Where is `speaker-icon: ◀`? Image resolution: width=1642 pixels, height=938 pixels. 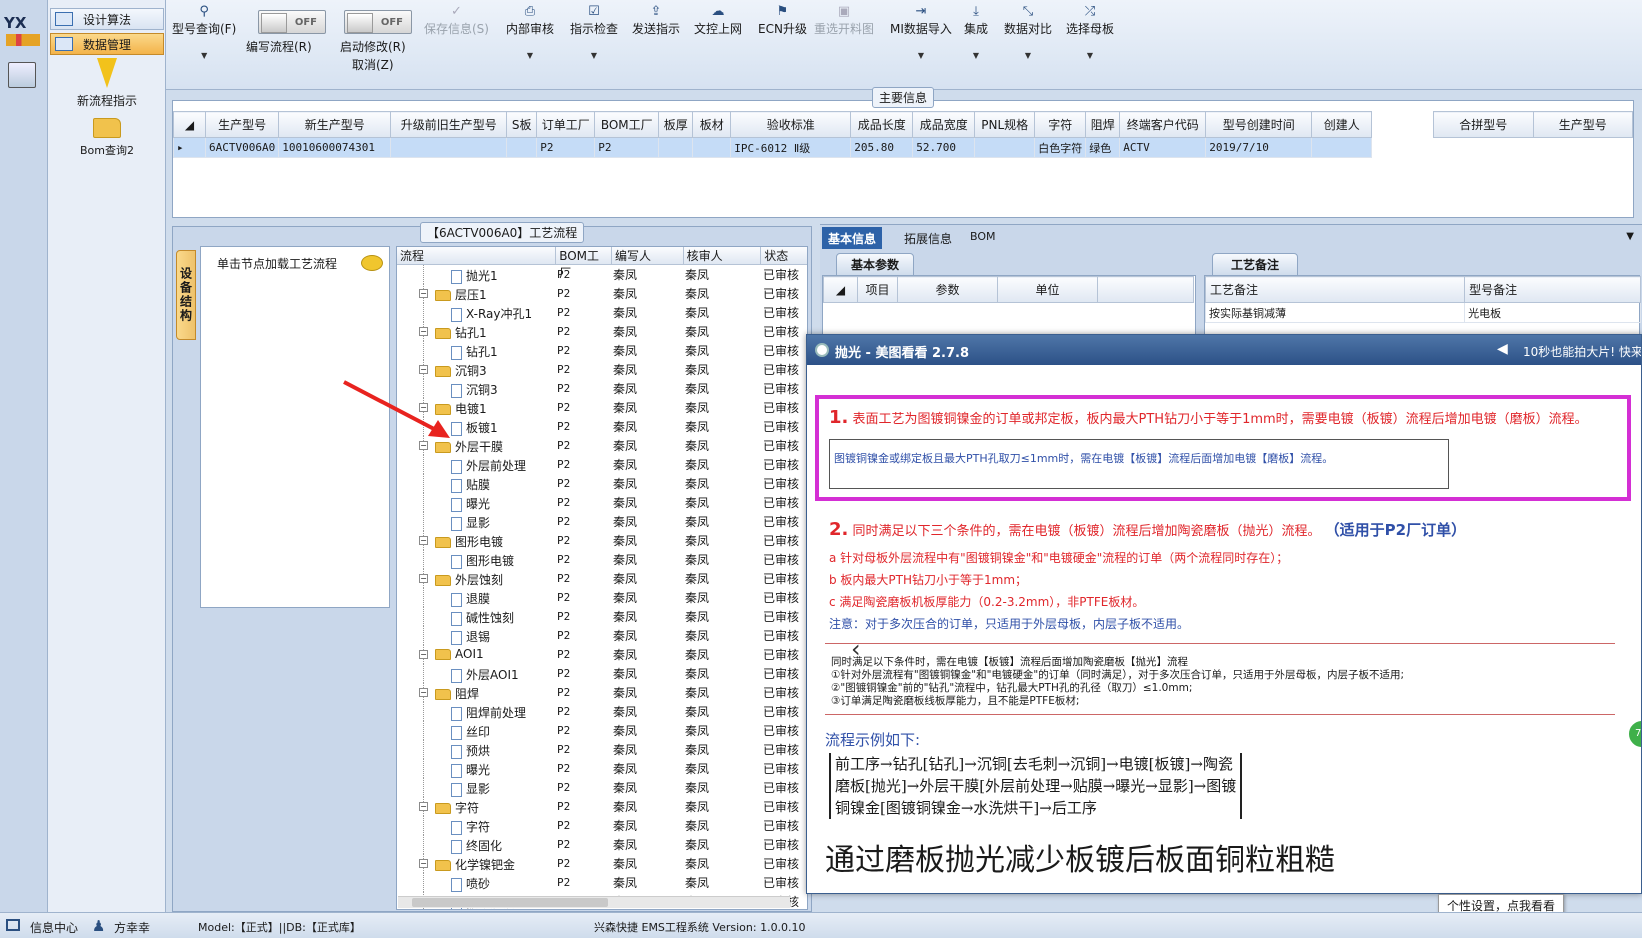 speaker-icon: ◀ is located at coordinates (1502, 349).